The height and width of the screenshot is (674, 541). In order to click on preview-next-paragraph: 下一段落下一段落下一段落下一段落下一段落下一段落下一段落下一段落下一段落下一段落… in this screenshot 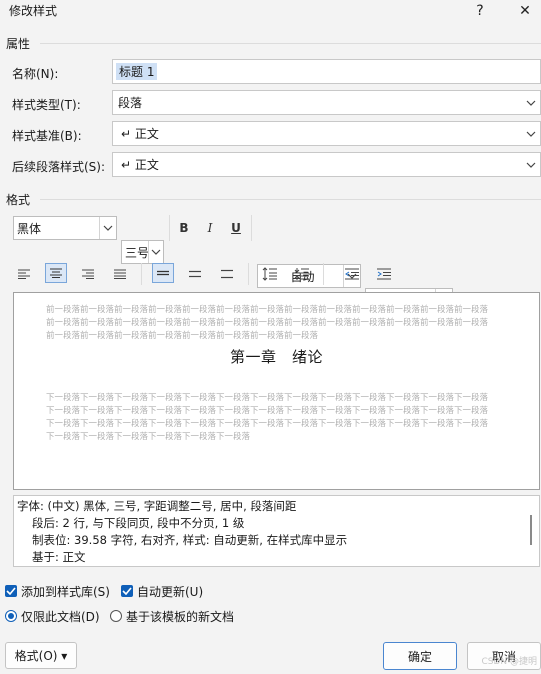, I will do `click(267, 417)`.